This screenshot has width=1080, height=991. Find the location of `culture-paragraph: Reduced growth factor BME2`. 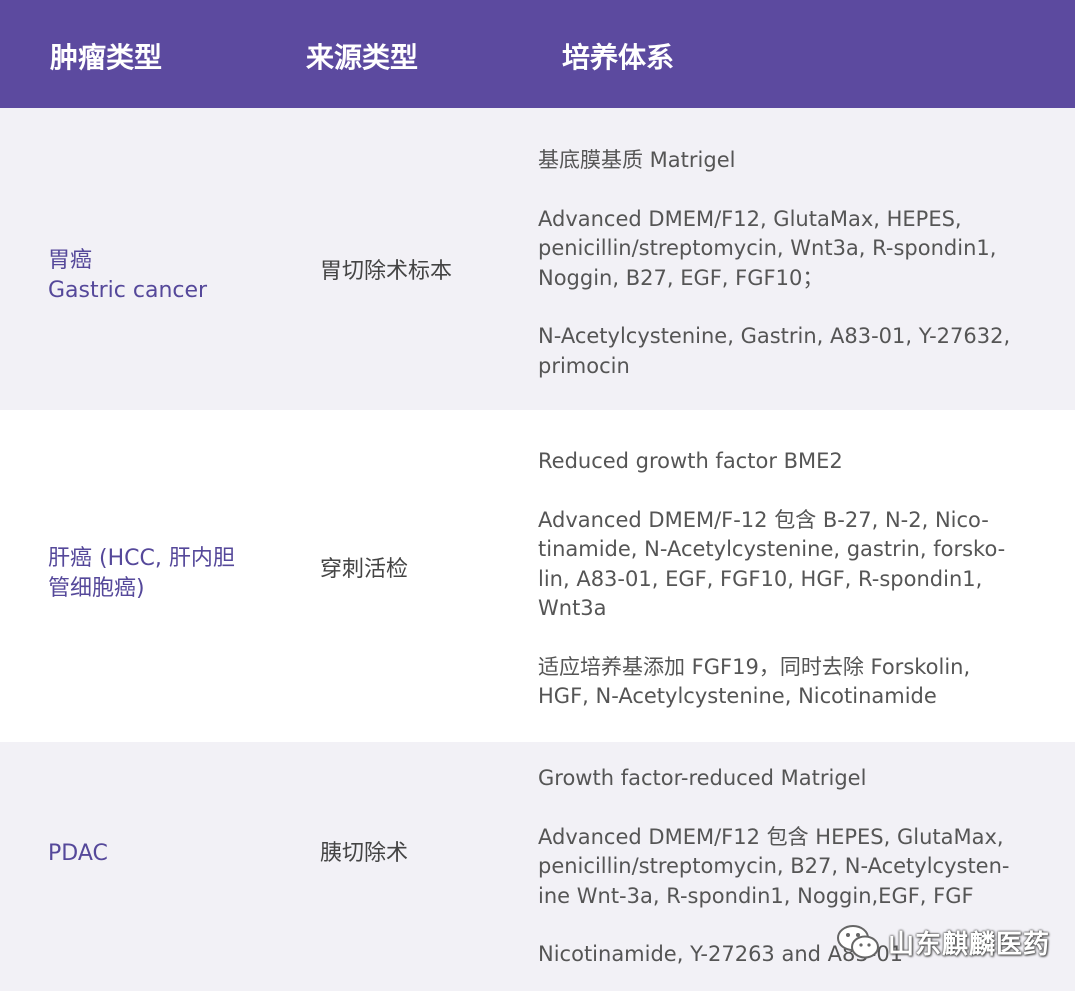

culture-paragraph: Reduced growth factor BME2 is located at coordinates (803, 462).